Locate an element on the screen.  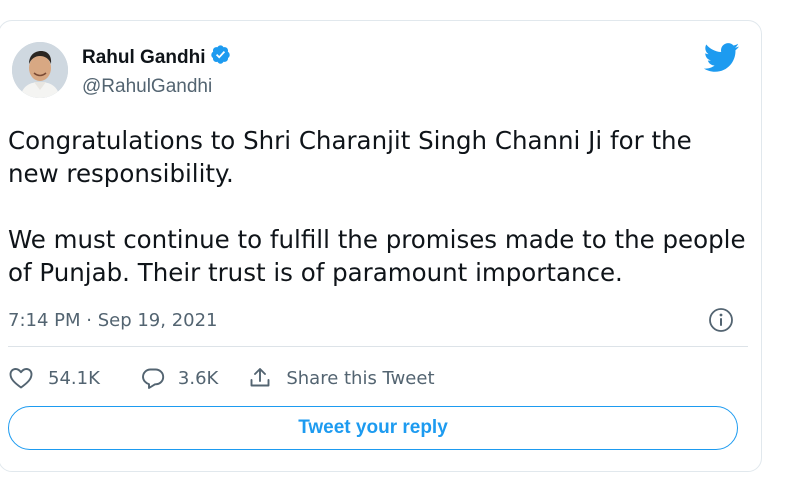
author-handle: @RahulGandhi is located at coordinates (156, 87).